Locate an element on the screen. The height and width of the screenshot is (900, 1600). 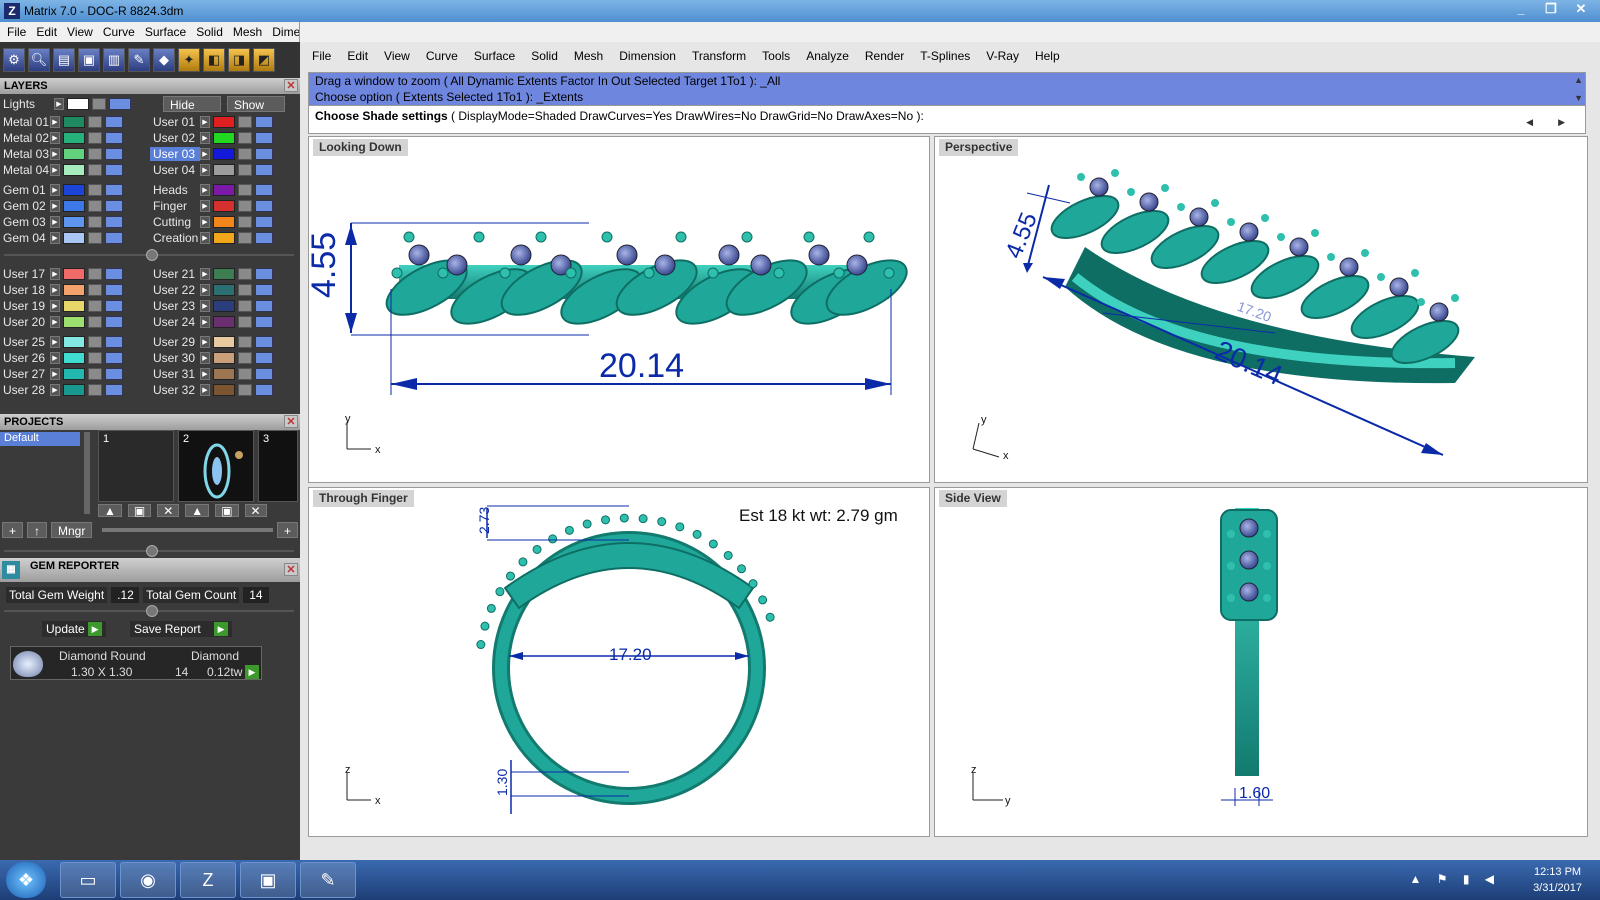
layer-row: User 29 ▶ is located at coordinates (211, 342).